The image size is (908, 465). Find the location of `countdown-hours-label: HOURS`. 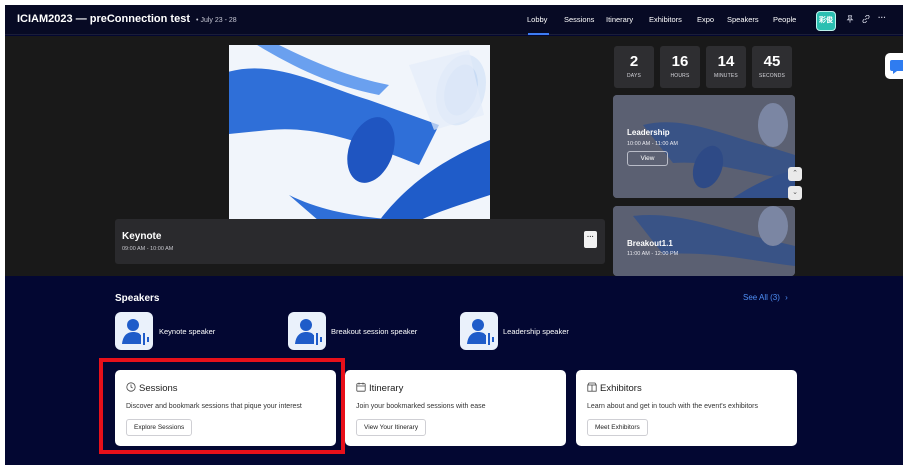

countdown-hours-label: HOURS is located at coordinates (680, 76).